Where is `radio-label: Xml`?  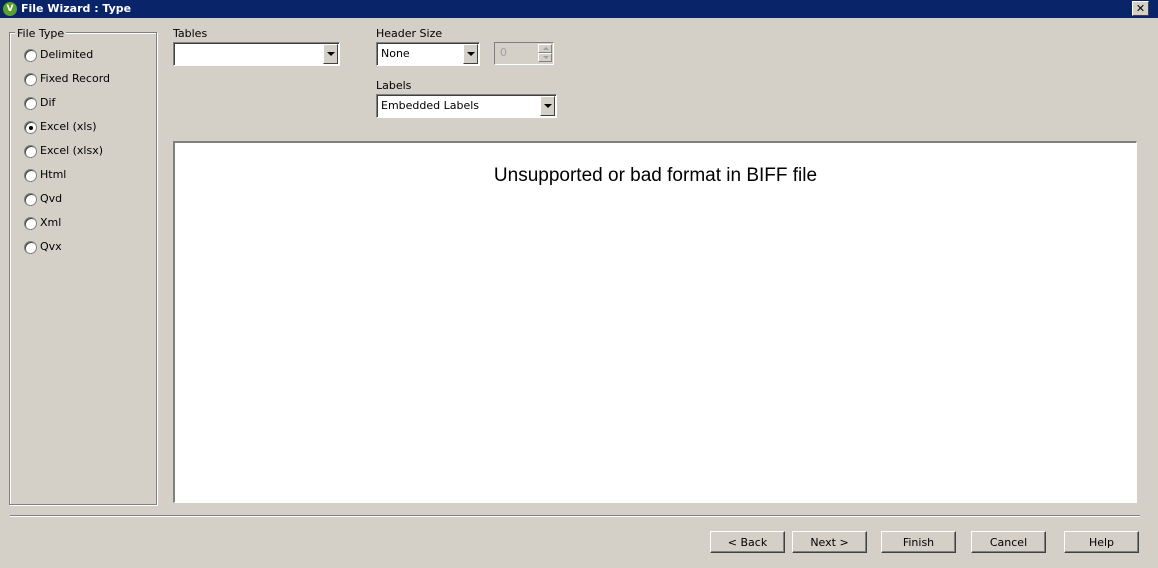
radio-label: Xml is located at coordinates (51, 222).